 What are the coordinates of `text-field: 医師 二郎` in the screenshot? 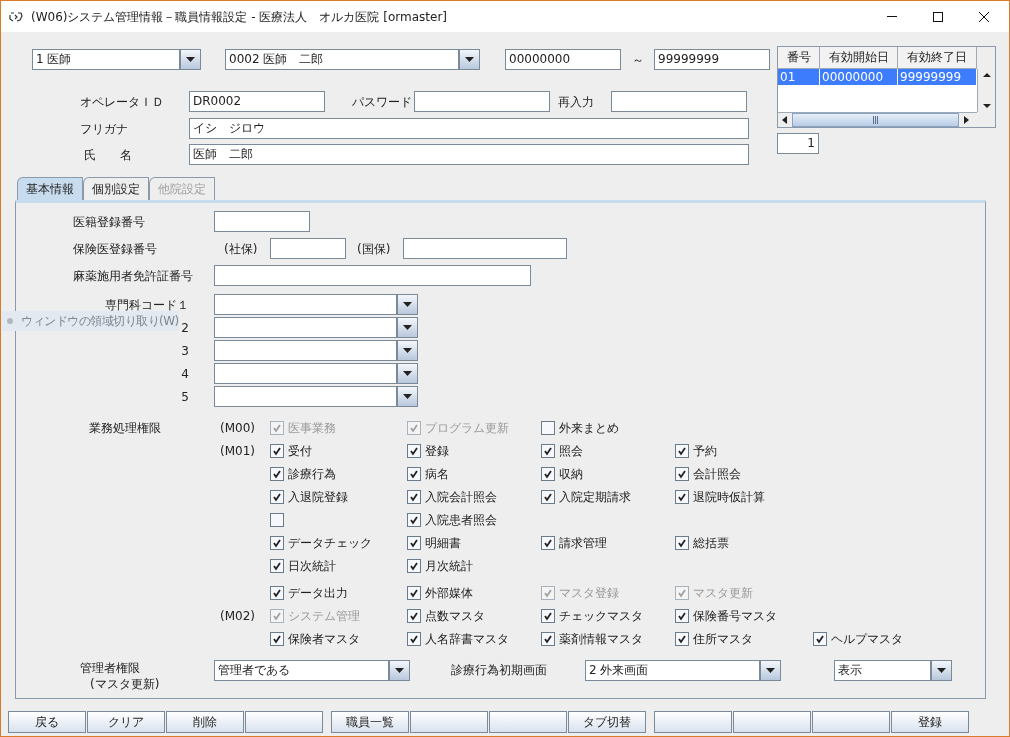 It's located at (469, 154).